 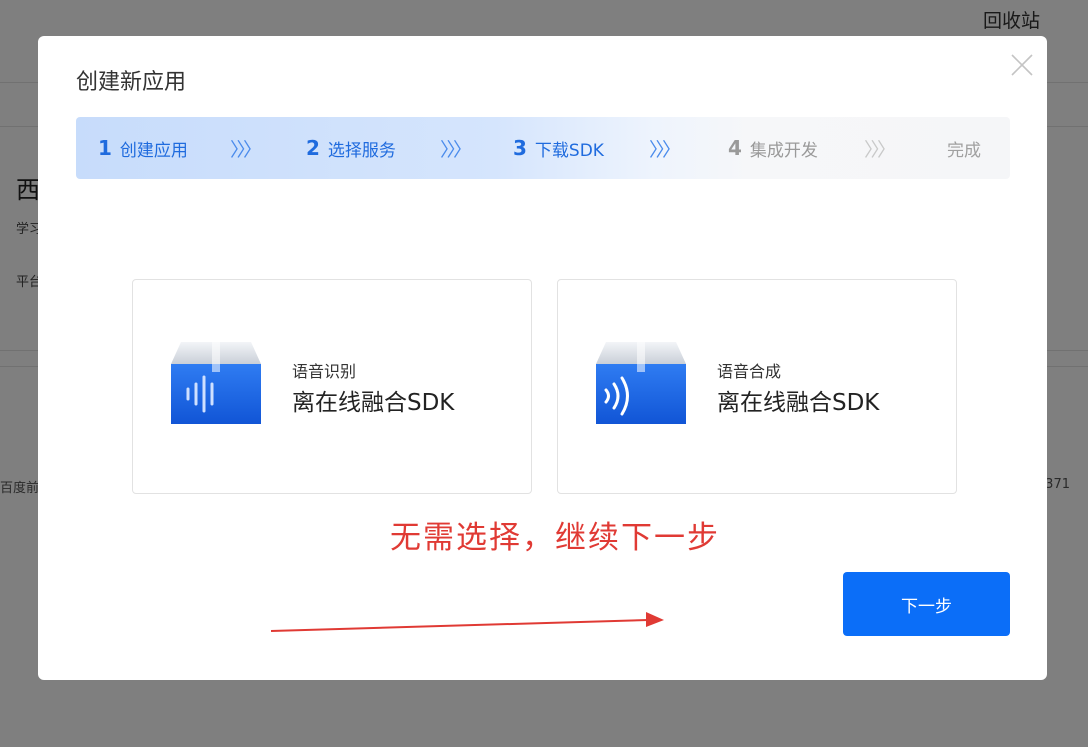 What do you see at coordinates (773, 148) in the screenshot?
I see `step-integrate-dev: 4 集成开发` at bounding box center [773, 148].